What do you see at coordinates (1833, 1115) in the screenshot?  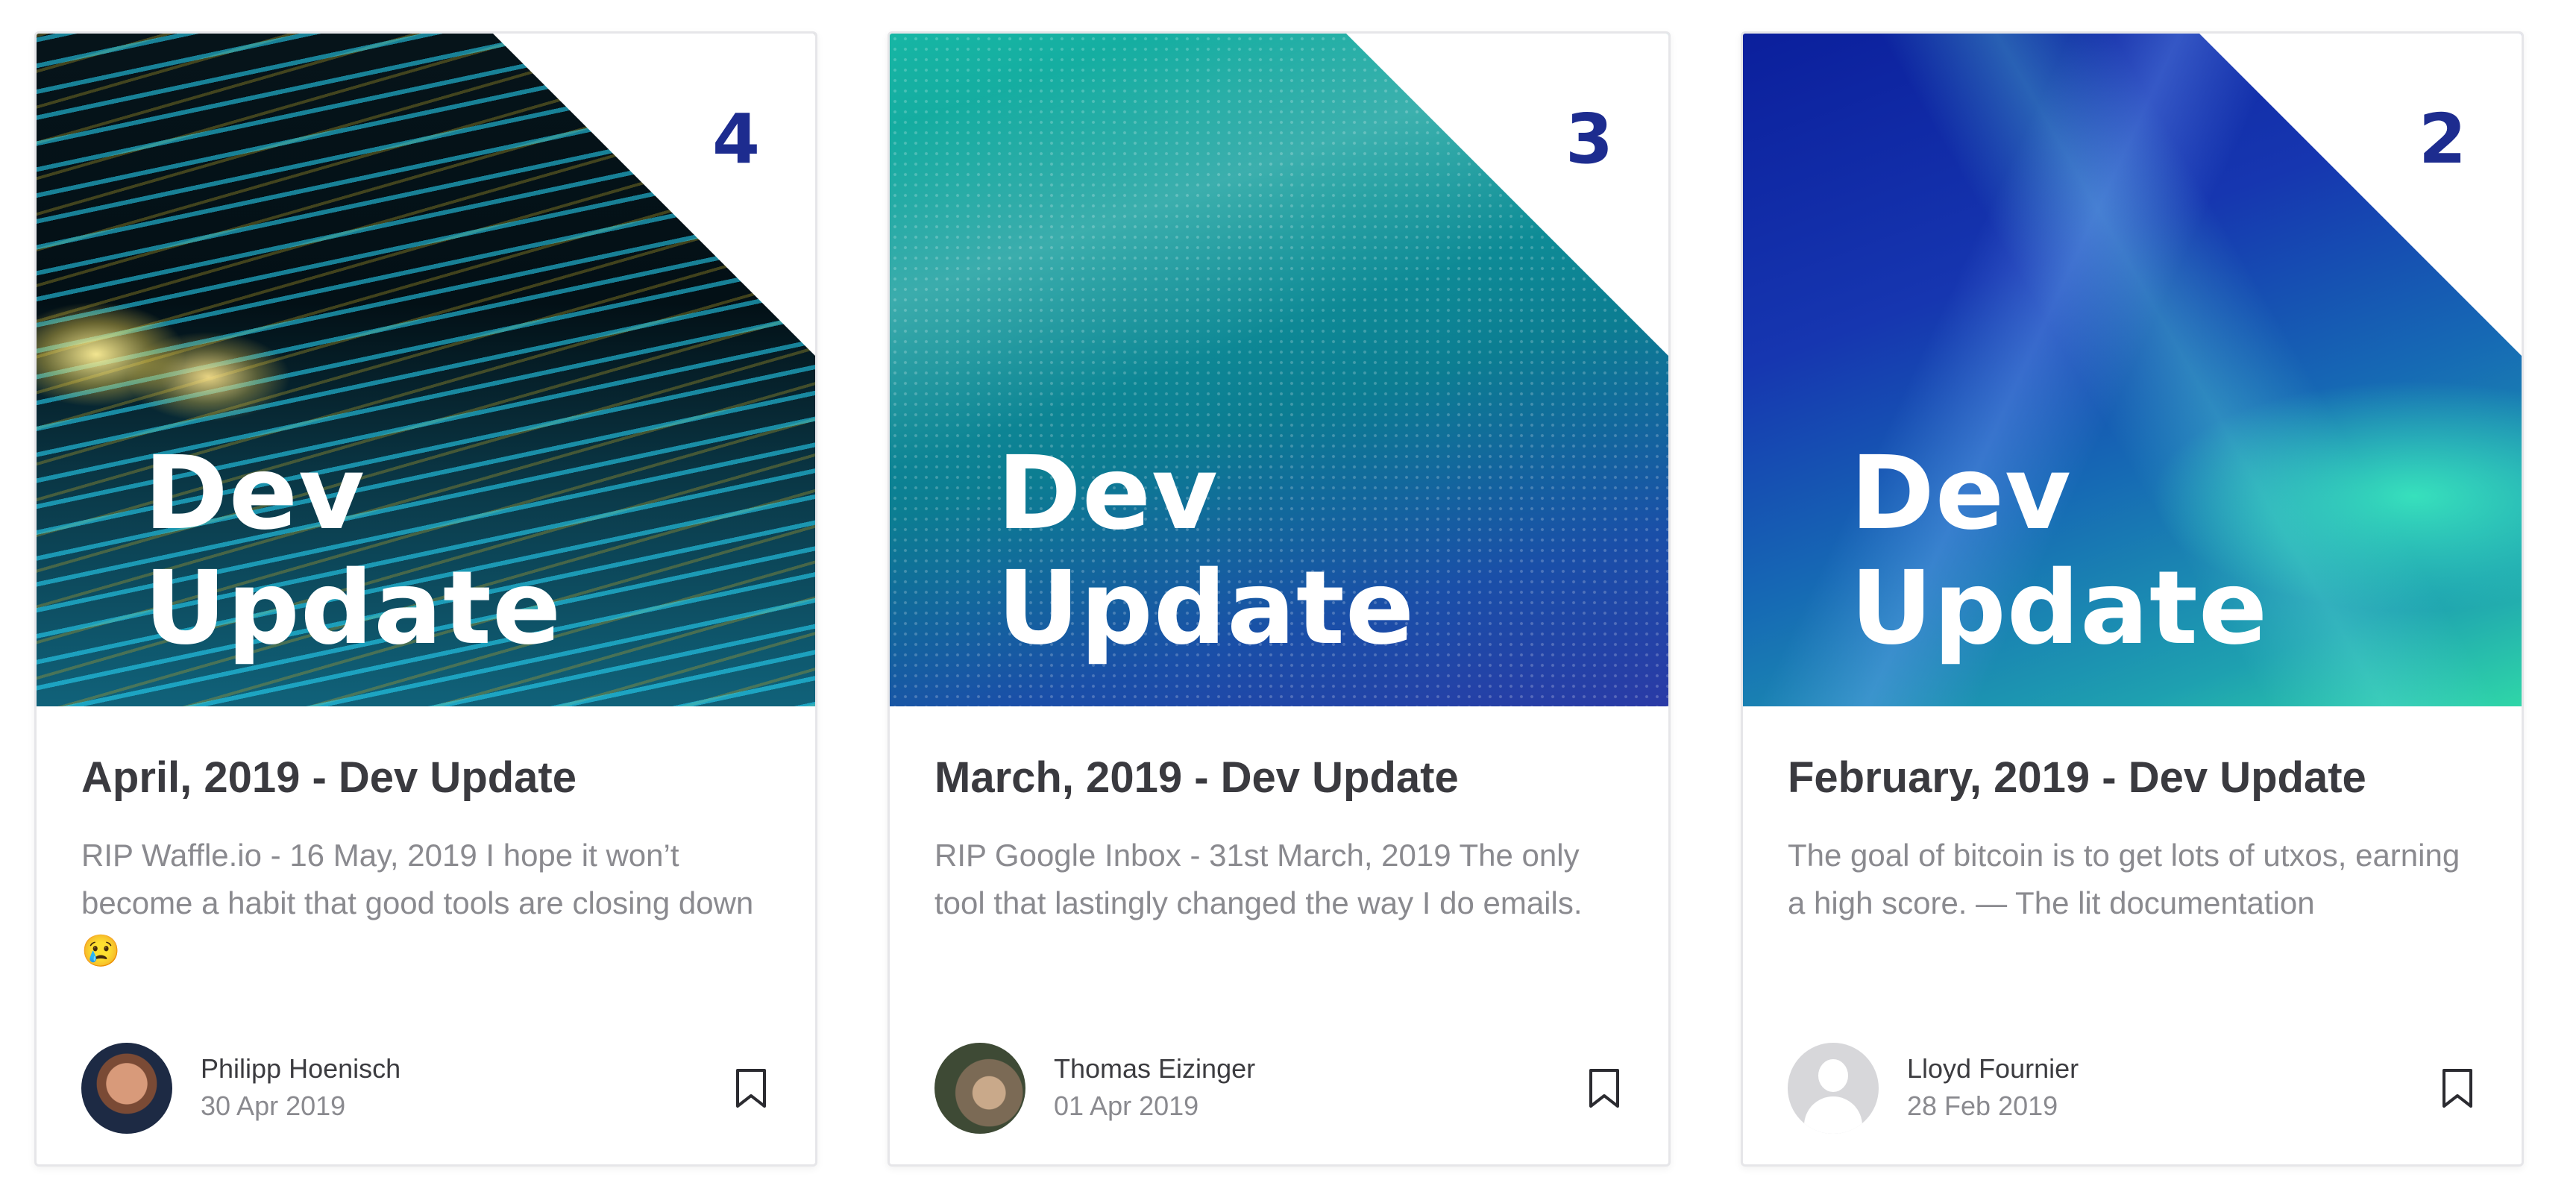 I see `avatar-shoulders` at bounding box center [1833, 1115].